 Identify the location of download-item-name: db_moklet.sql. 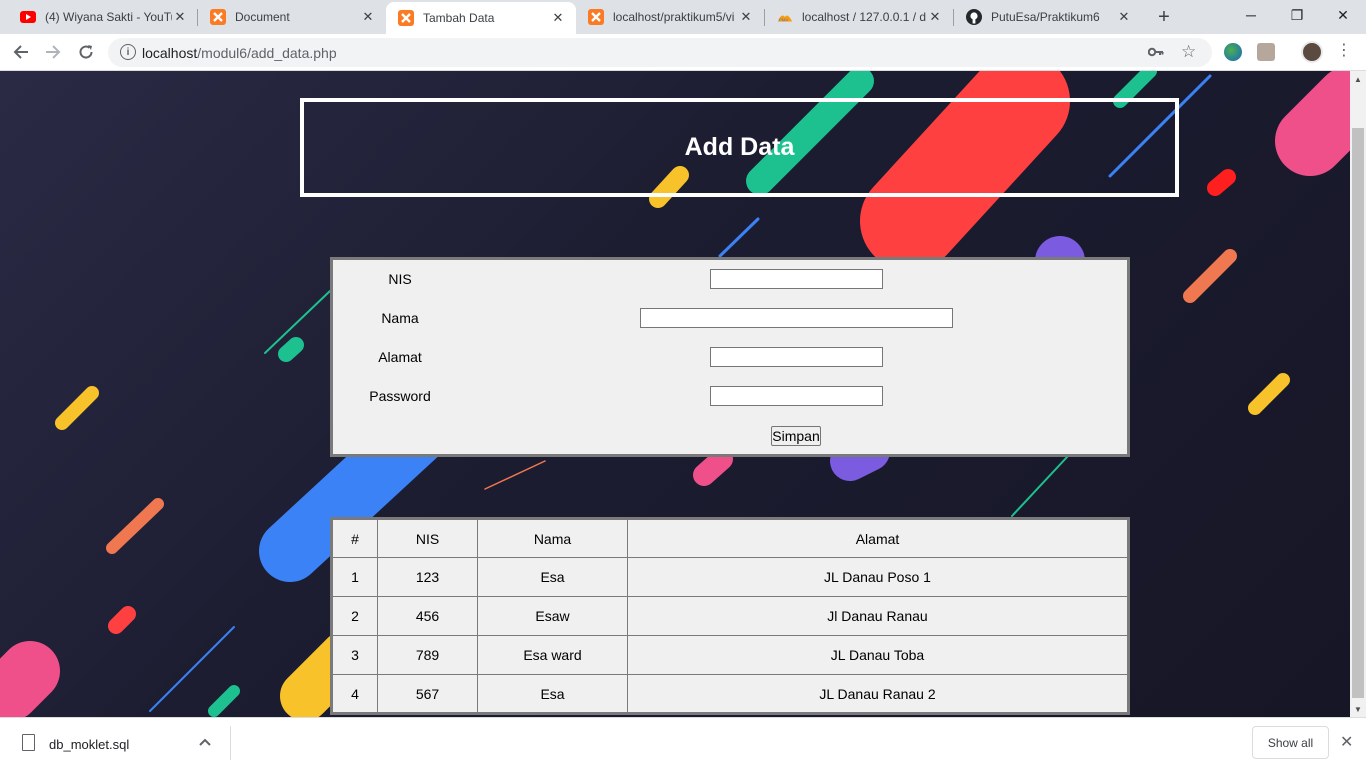
(89, 744).